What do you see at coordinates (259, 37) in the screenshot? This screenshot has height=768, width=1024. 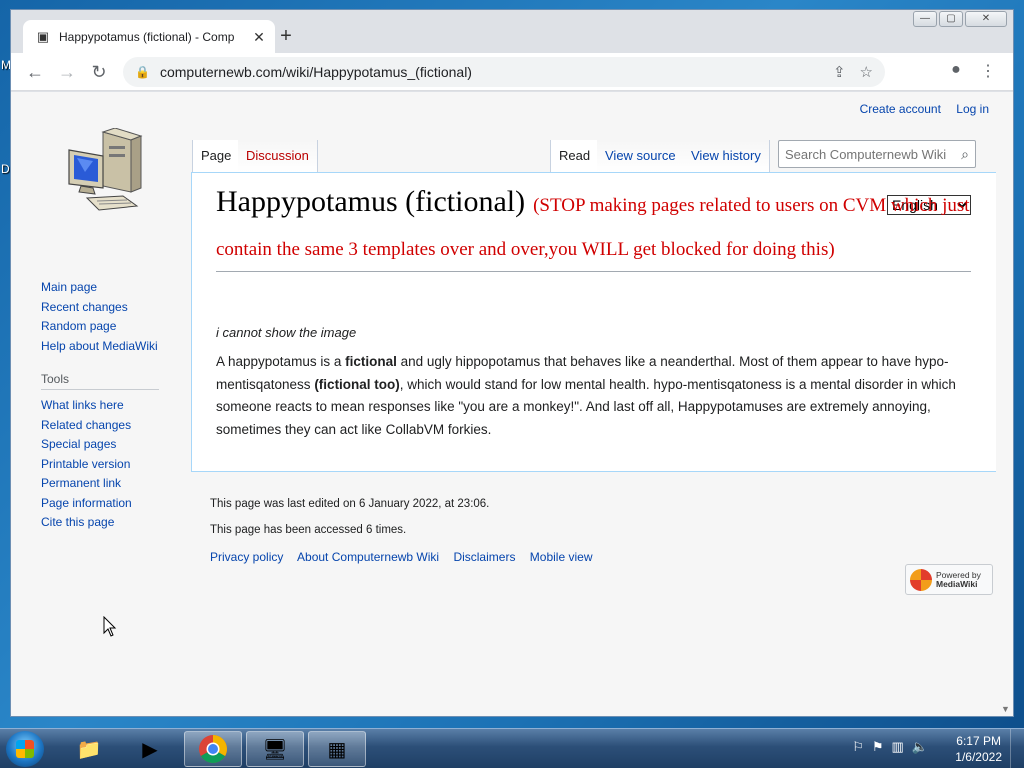 I see `tab-close-icon: ✕` at bounding box center [259, 37].